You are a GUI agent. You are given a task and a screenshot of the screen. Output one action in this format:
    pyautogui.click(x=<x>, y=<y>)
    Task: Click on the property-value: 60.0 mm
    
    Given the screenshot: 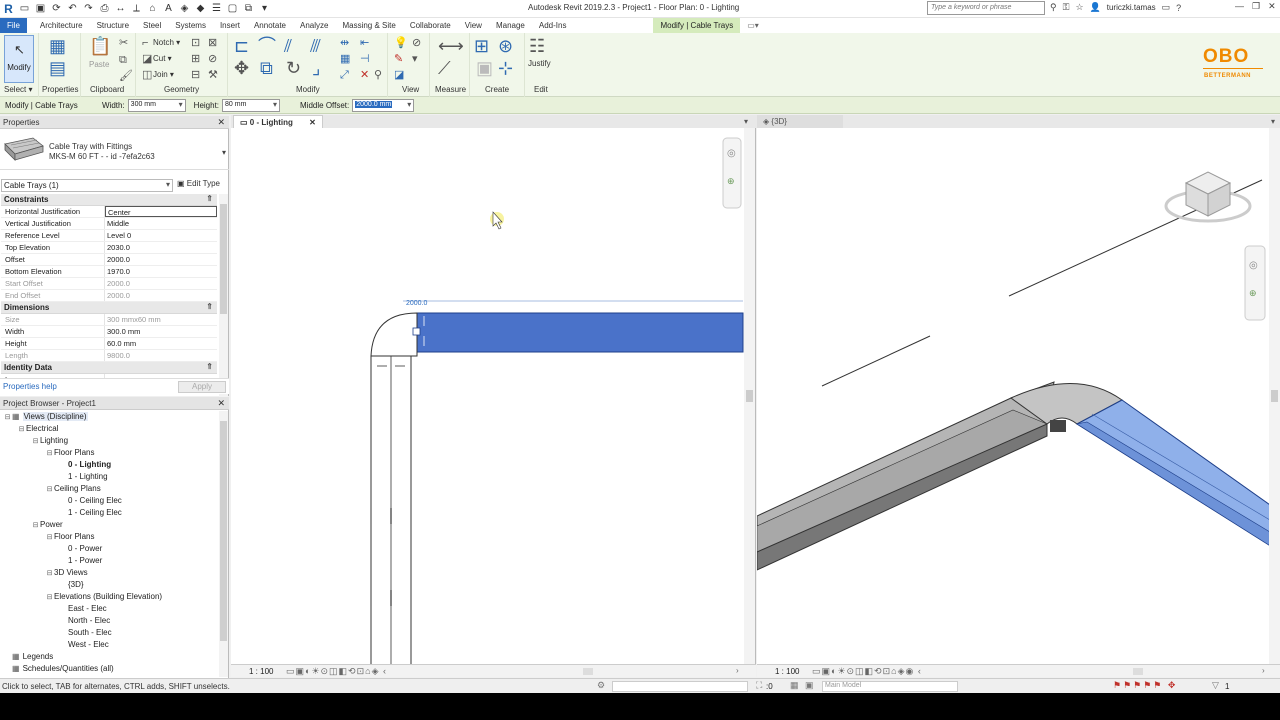 What is the action you would take?
    pyautogui.click(x=161, y=343)
    